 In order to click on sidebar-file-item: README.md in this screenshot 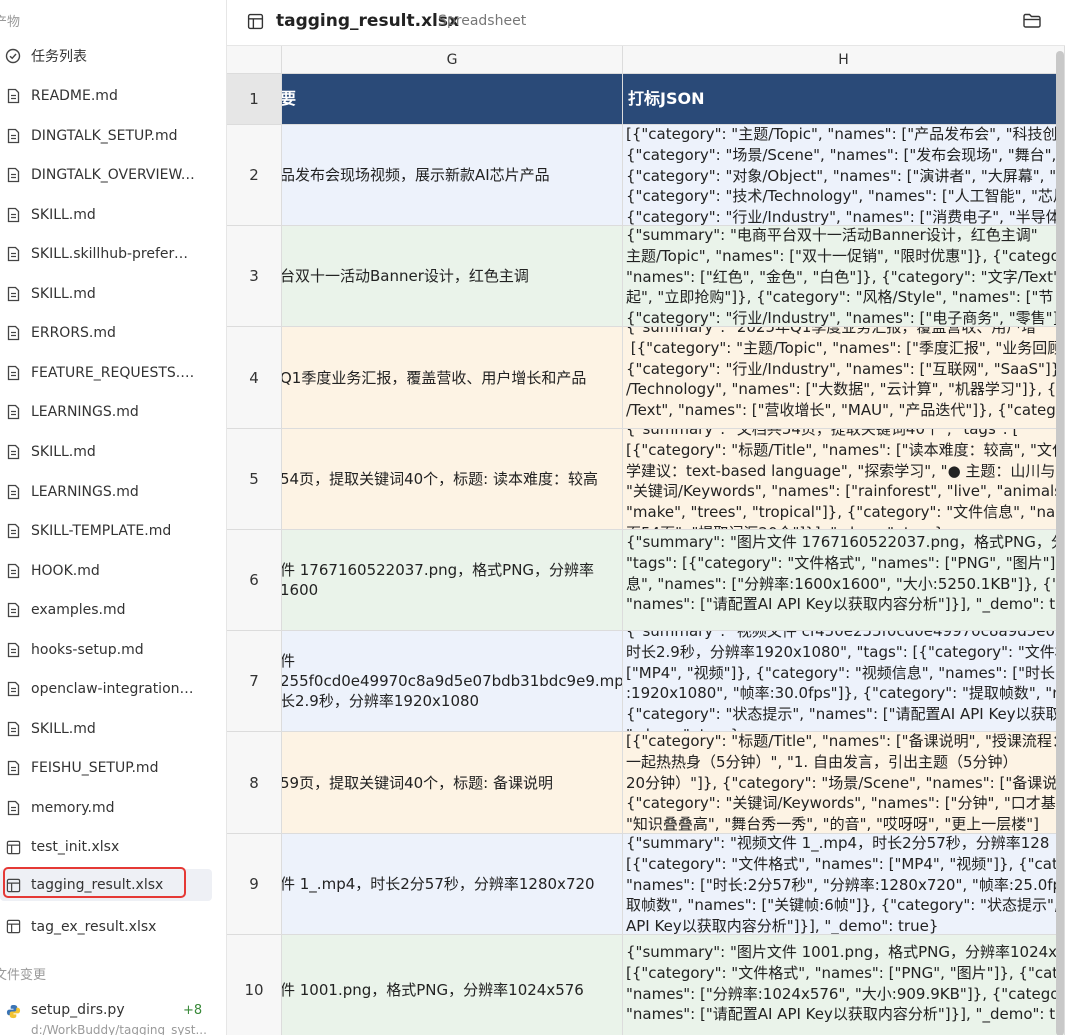, I will do `click(106, 96)`.